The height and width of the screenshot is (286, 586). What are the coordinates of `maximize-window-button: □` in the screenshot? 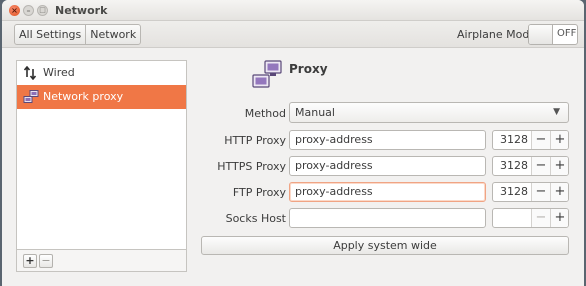 It's located at (42, 10).